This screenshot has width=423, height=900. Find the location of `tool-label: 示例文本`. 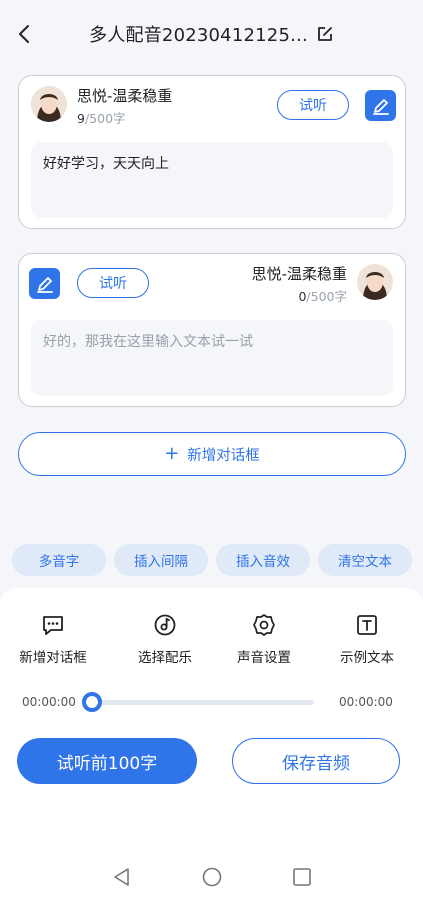

tool-label: 示例文本 is located at coordinates (367, 658).